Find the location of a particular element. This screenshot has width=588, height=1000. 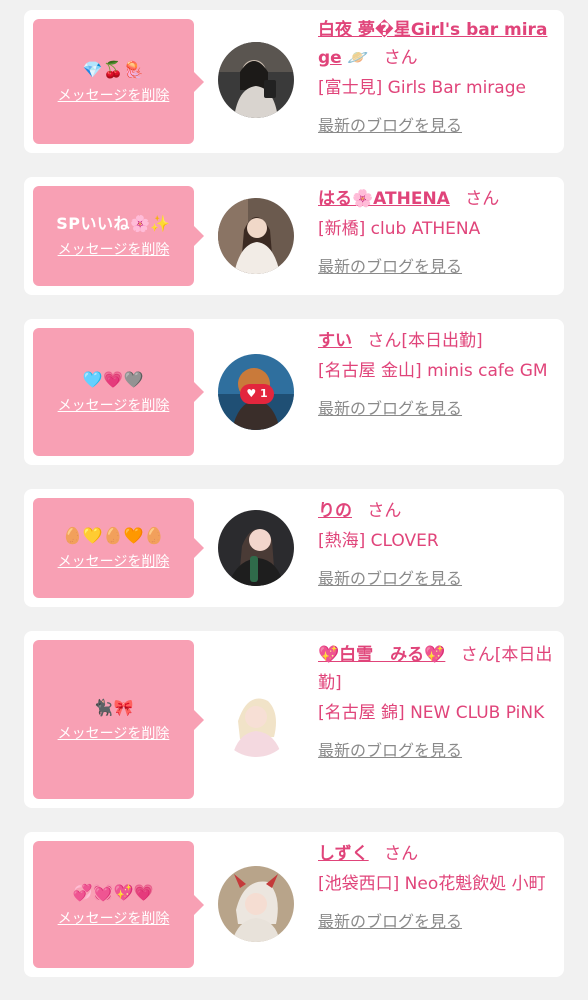

like-badge: ♥ 1 is located at coordinates (257, 394).